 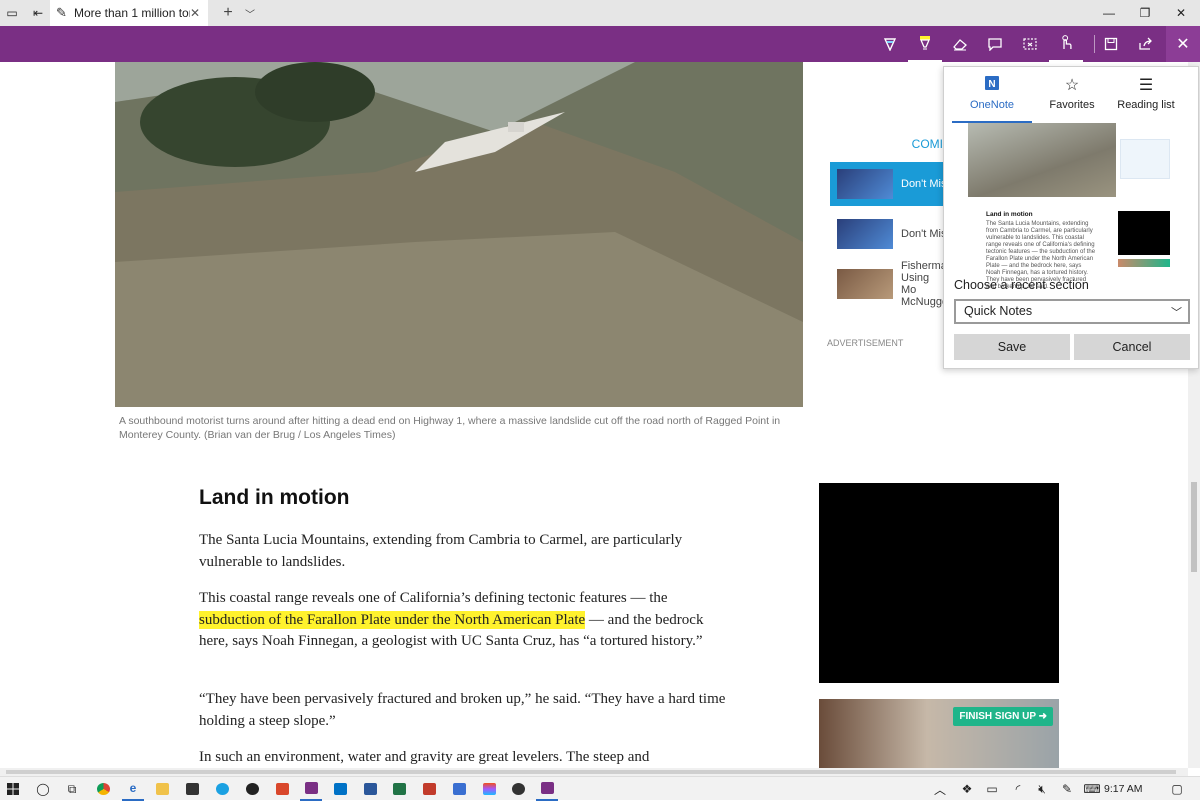 What do you see at coordinates (72, 789) in the screenshot?
I see `task-view-icon: ⧉` at bounding box center [72, 789].